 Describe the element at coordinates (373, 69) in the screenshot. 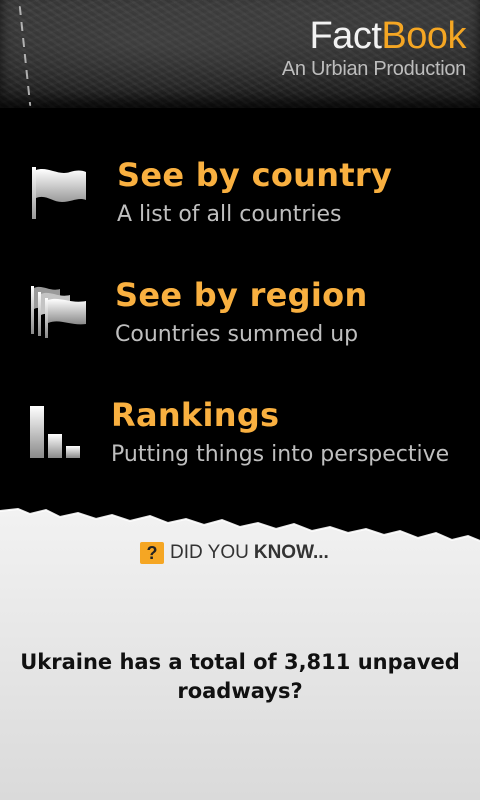

I see `app-subtitle: An Urbian Production` at that location.